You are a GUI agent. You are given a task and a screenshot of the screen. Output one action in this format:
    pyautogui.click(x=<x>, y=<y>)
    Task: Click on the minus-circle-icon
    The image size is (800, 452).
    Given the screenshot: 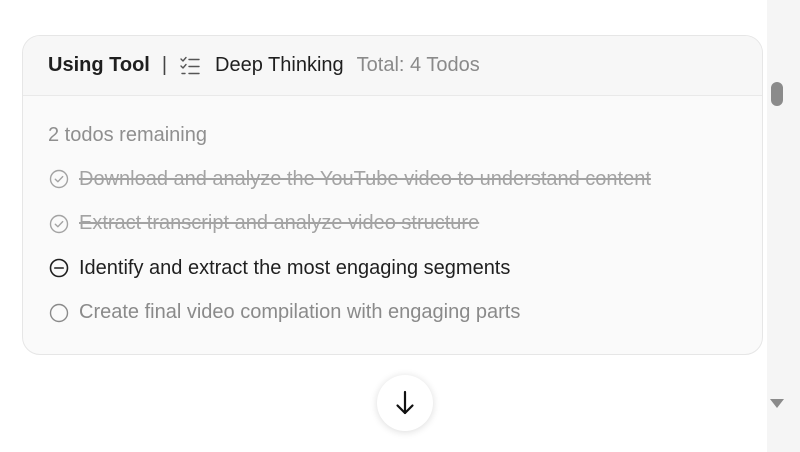 What is the action you would take?
    pyautogui.click(x=59, y=268)
    